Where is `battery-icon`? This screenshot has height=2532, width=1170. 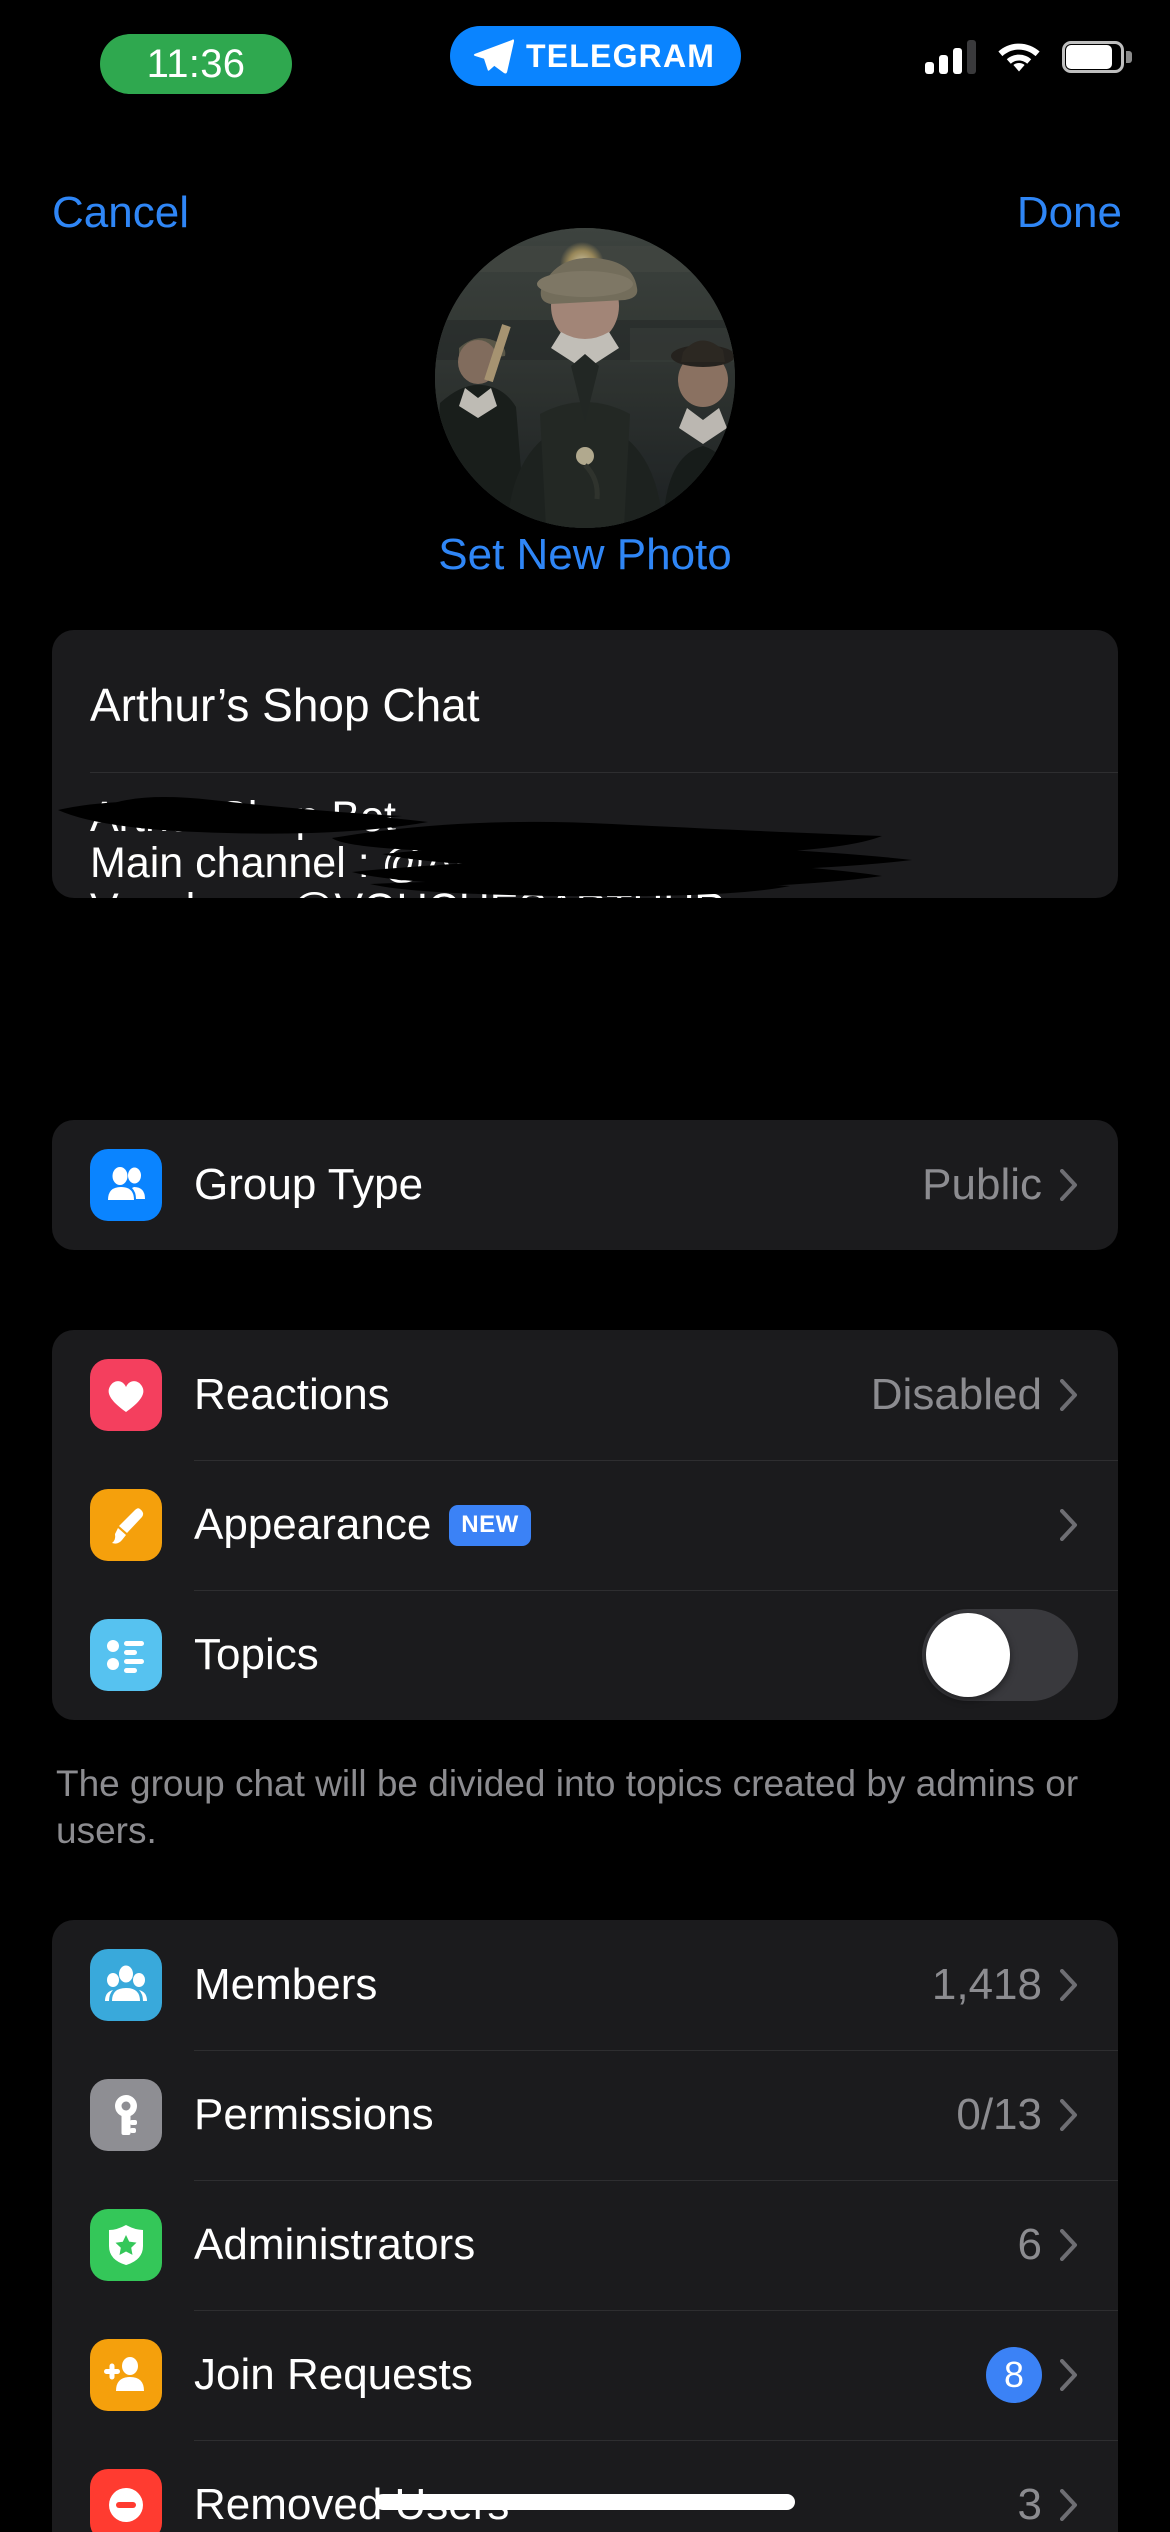 battery-icon is located at coordinates (1097, 57).